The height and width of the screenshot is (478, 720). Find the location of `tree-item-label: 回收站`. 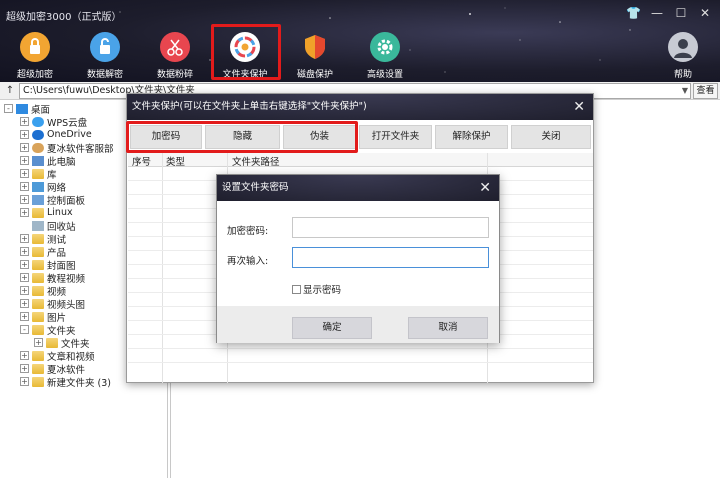

tree-item-label: 回收站 is located at coordinates (61, 227).